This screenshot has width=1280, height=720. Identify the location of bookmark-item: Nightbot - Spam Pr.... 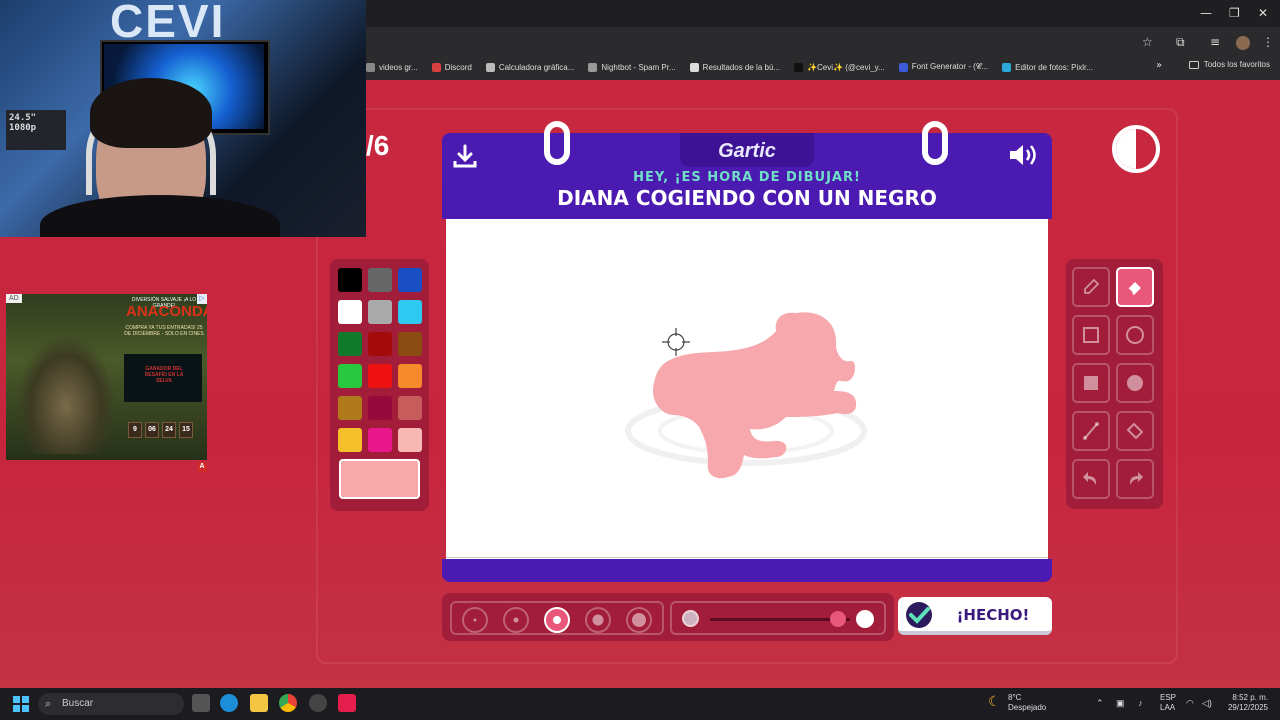
(632, 67).